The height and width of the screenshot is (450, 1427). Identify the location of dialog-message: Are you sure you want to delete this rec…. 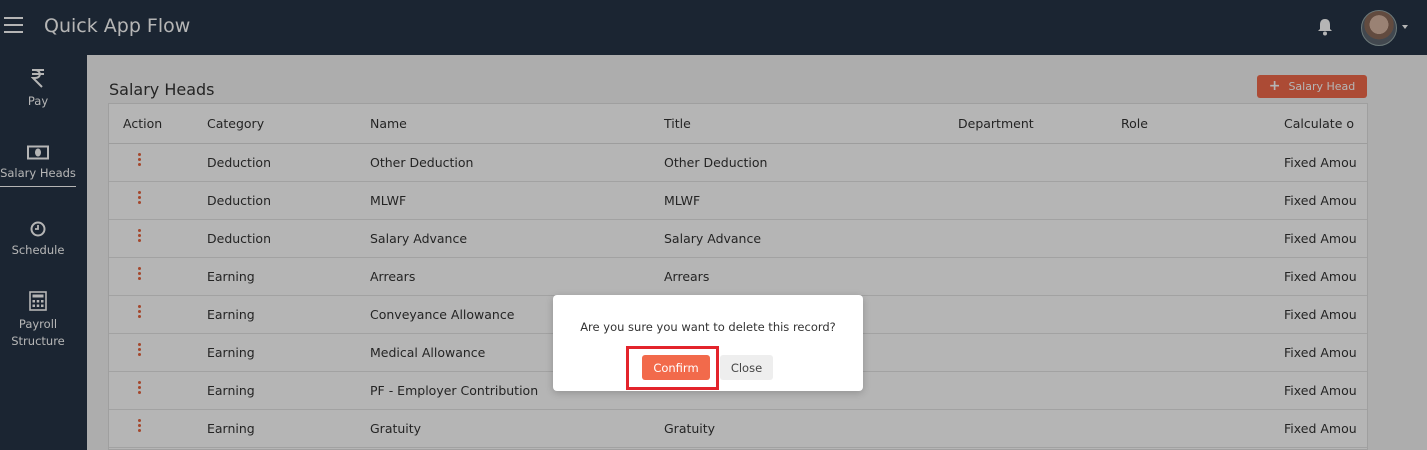
(708, 327).